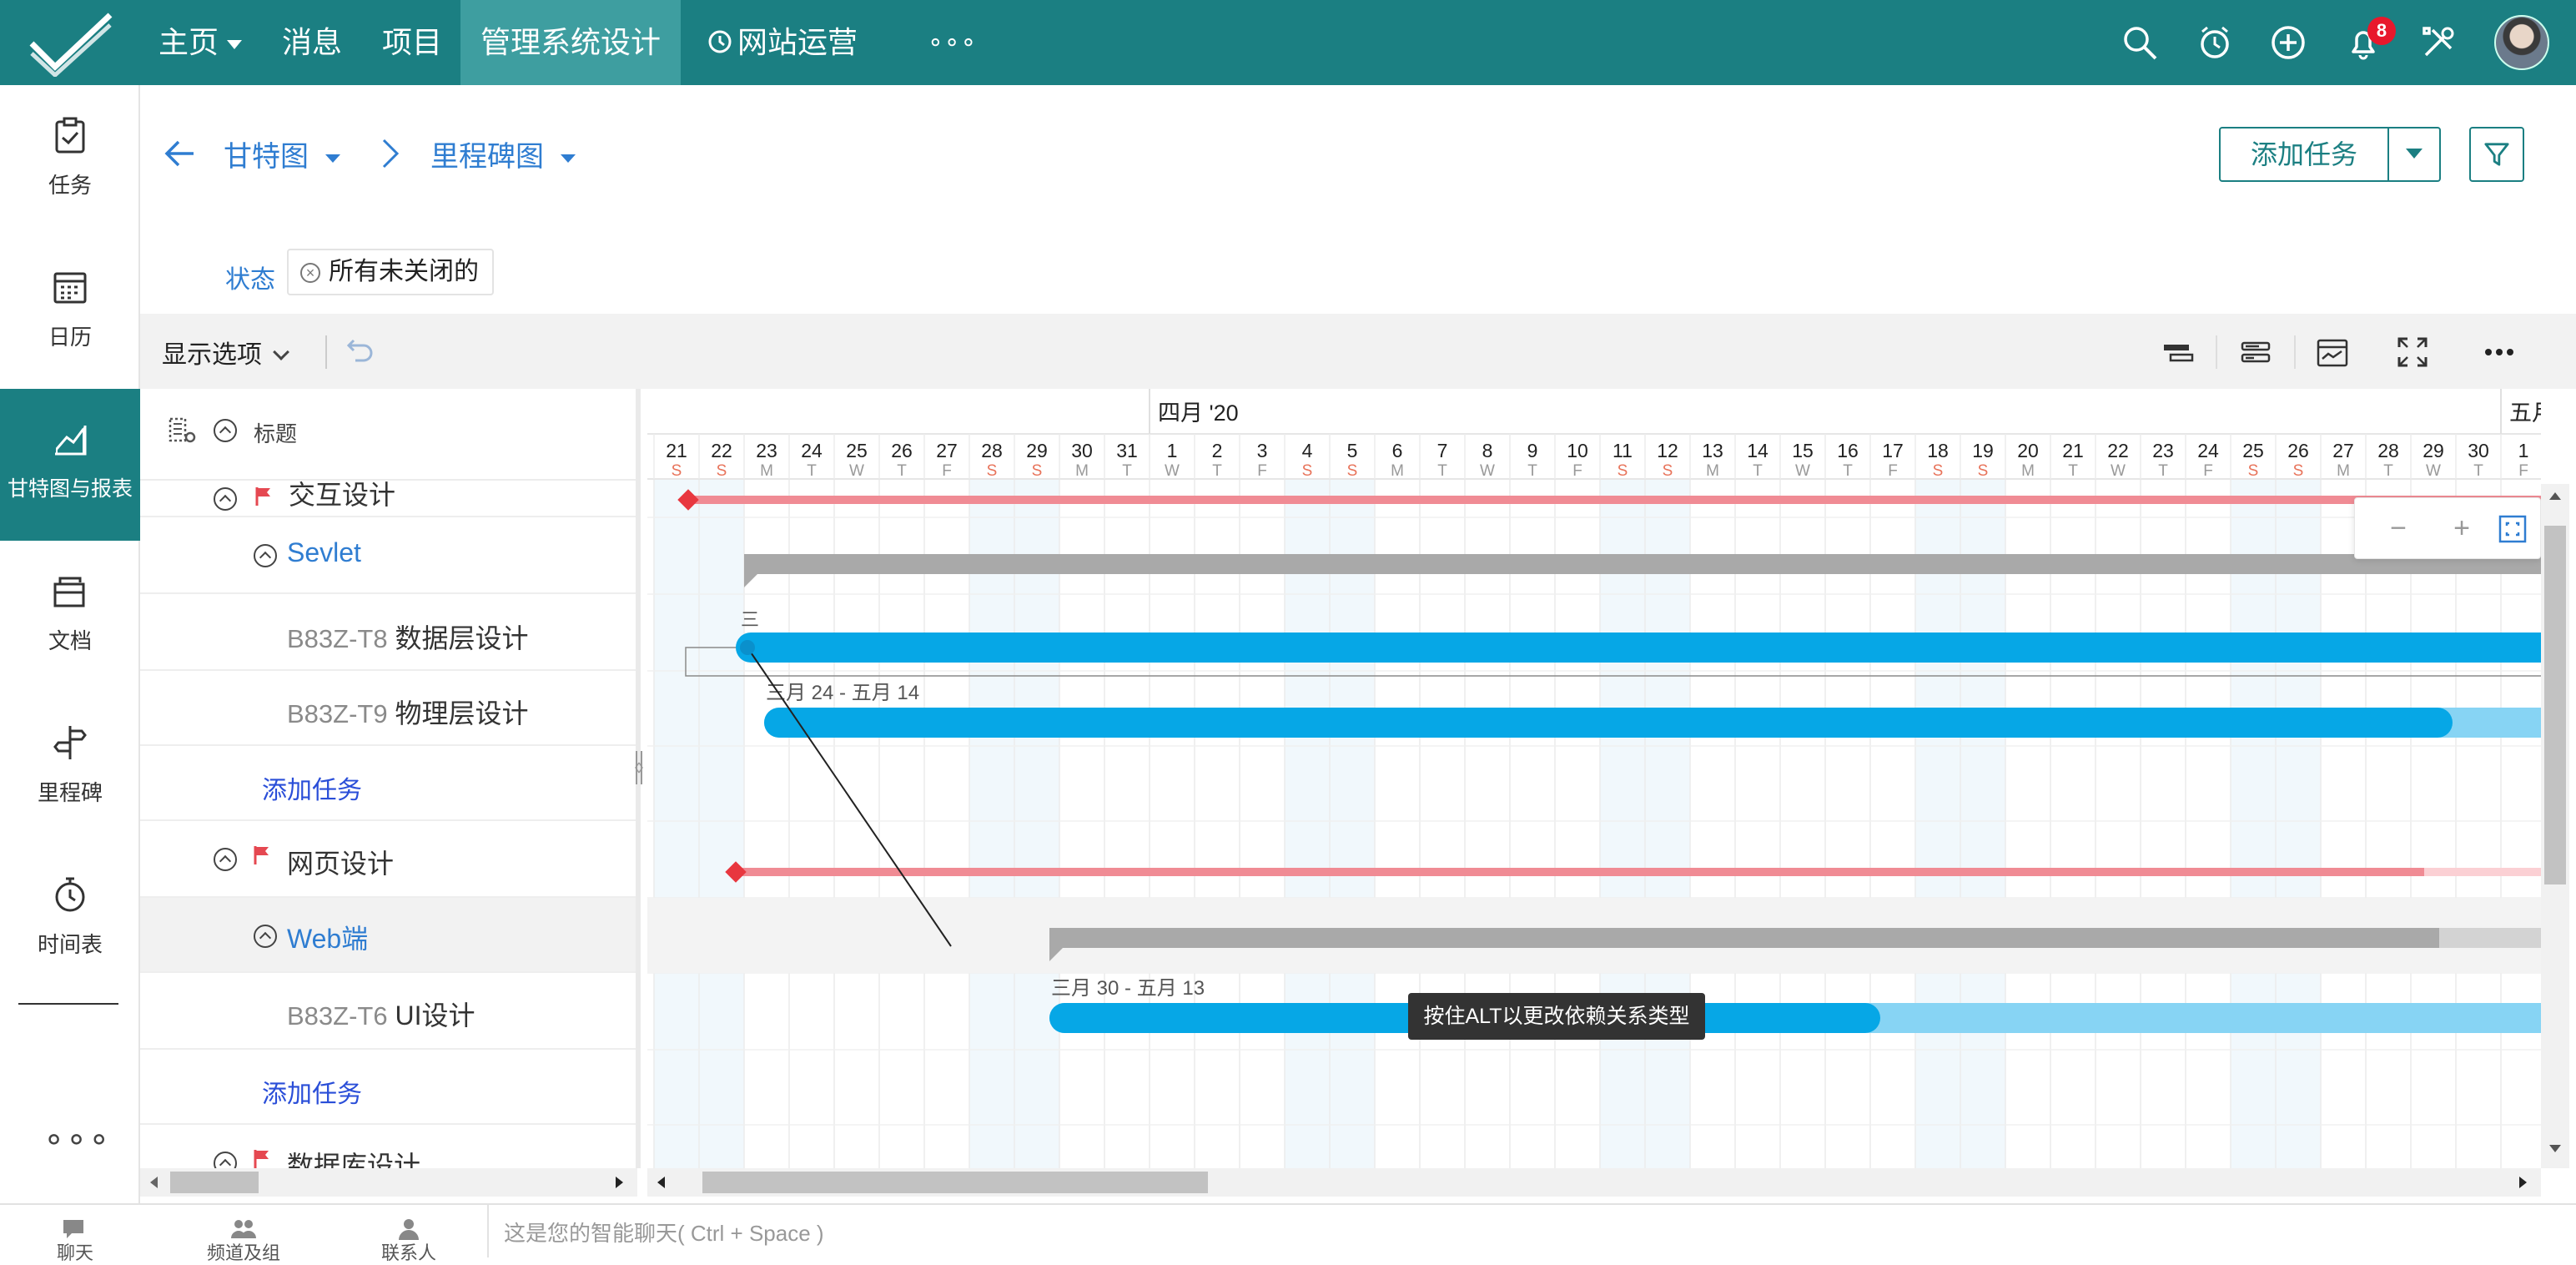 The height and width of the screenshot is (1265, 2576). I want to click on milestone-row: 数据库设计, so click(388, 1146).